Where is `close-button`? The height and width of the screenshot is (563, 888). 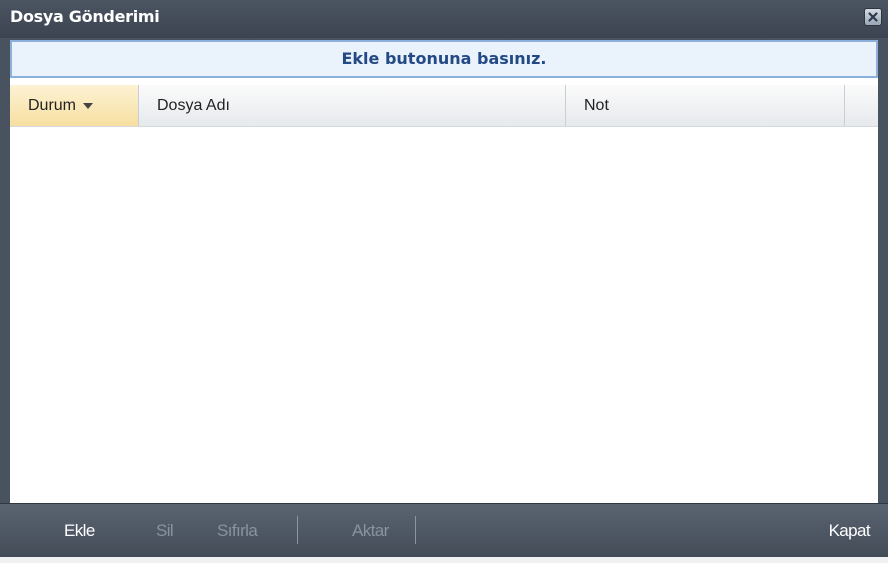
close-button is located at coordinates (873, 17).